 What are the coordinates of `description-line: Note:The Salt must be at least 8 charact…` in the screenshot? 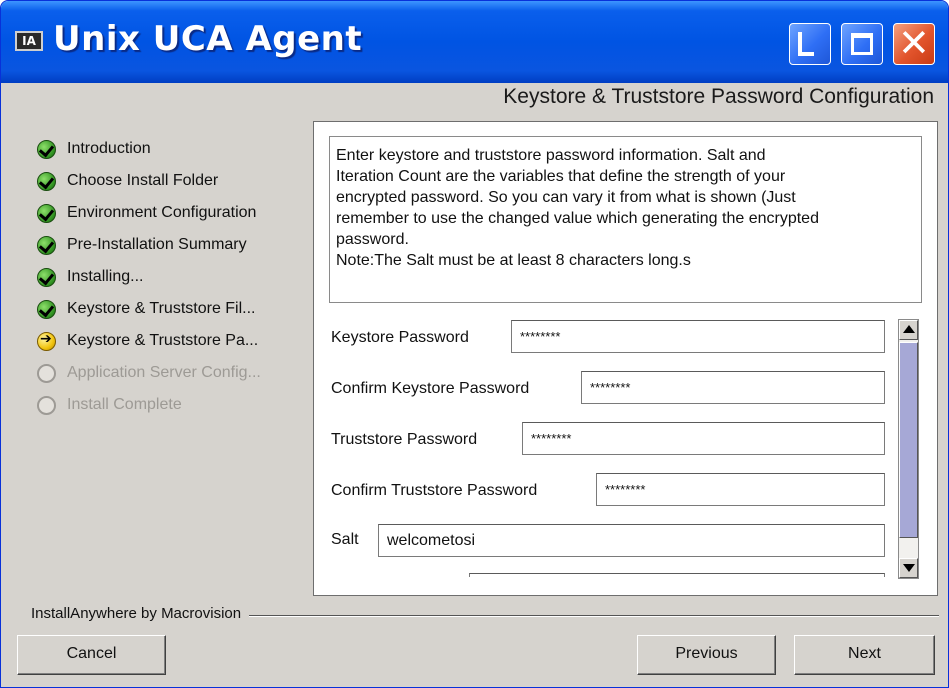 It's located at (513, 260).